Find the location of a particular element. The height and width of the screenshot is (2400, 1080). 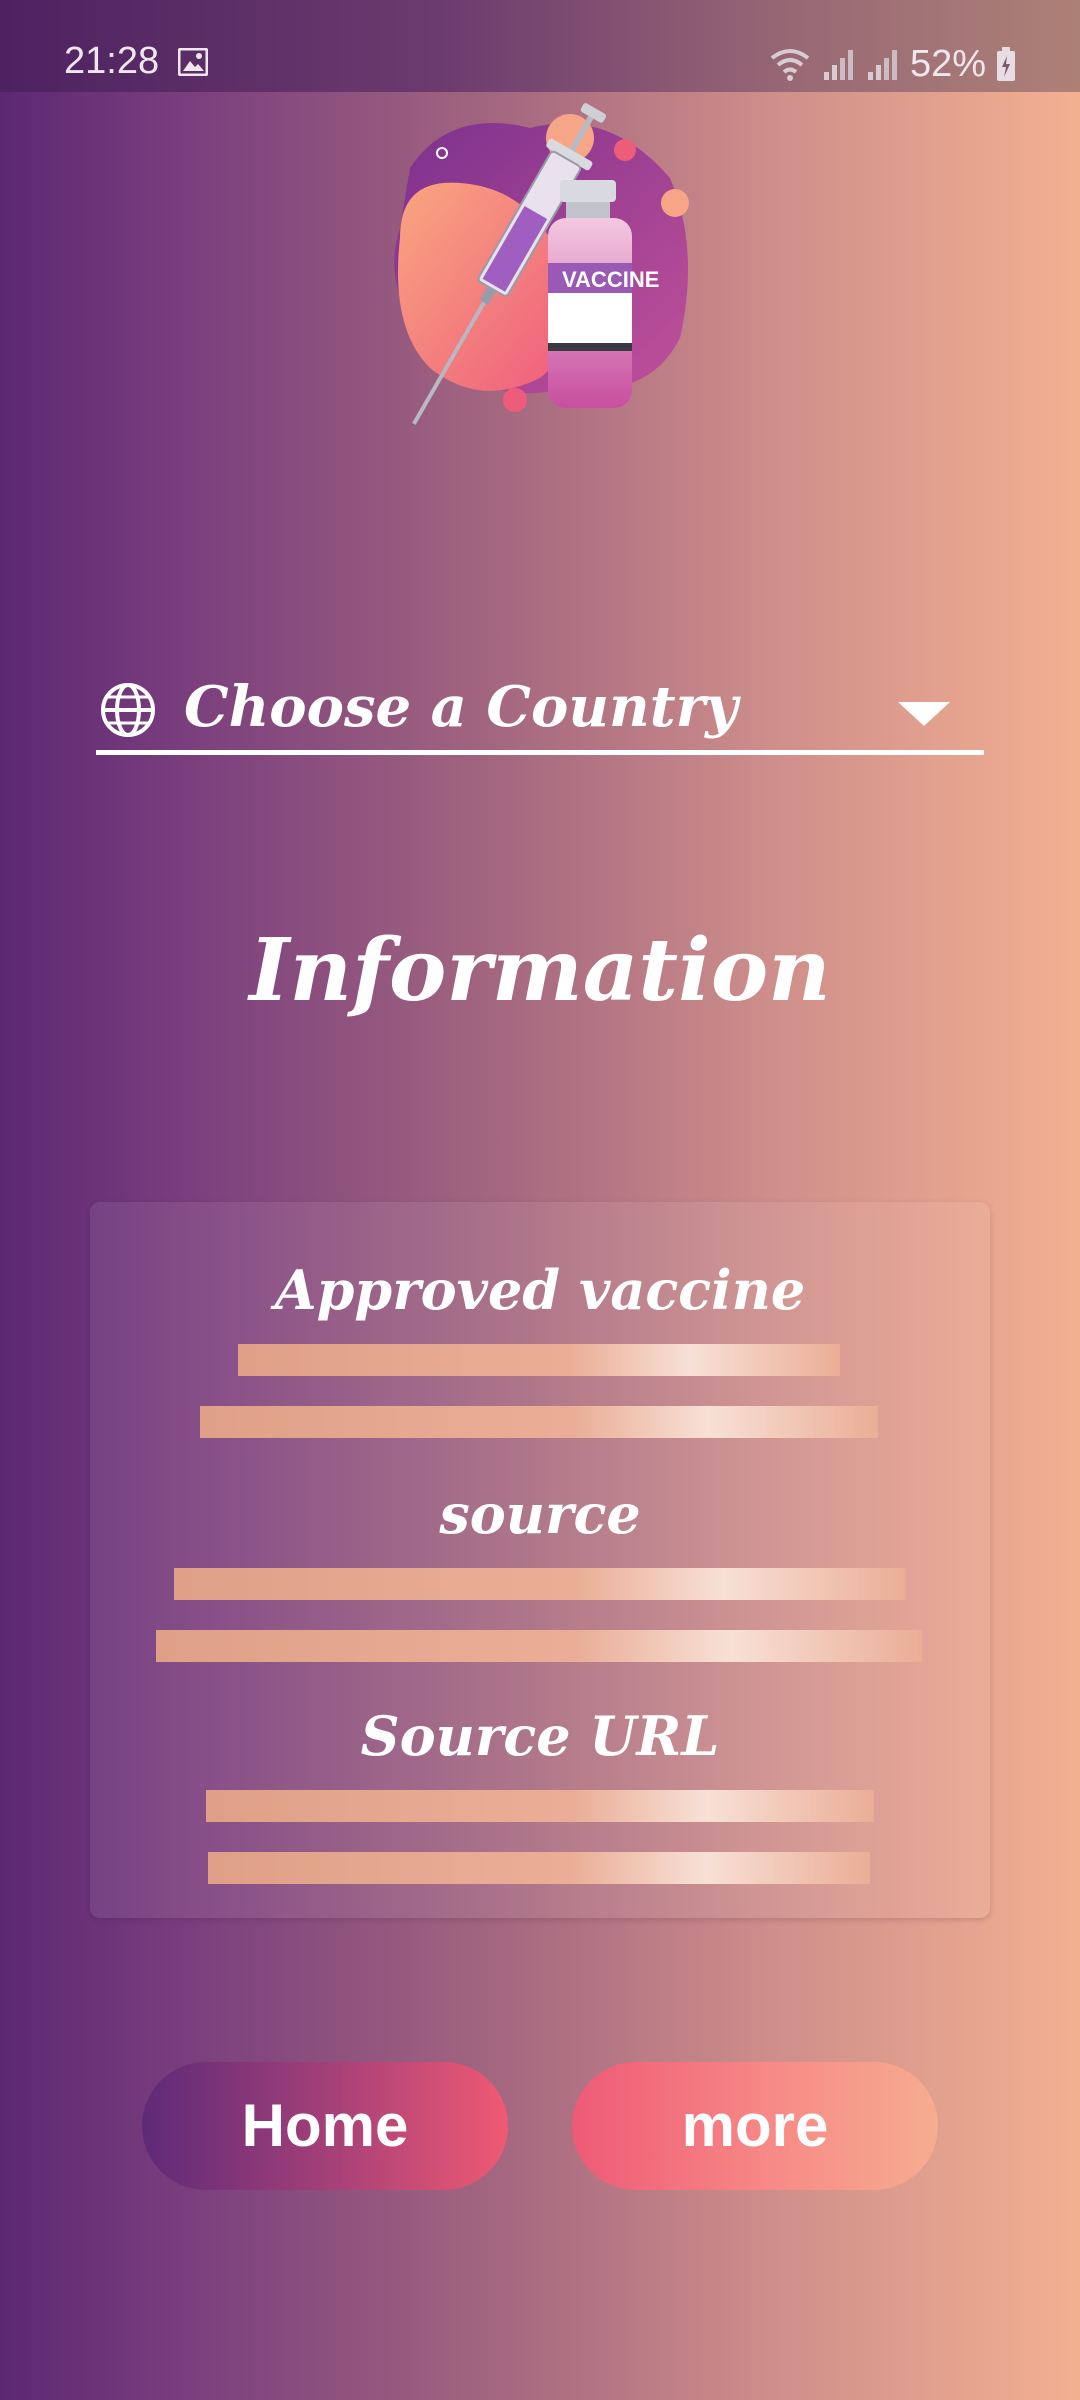

information-heading: Information is located at coordinates (540, 970).